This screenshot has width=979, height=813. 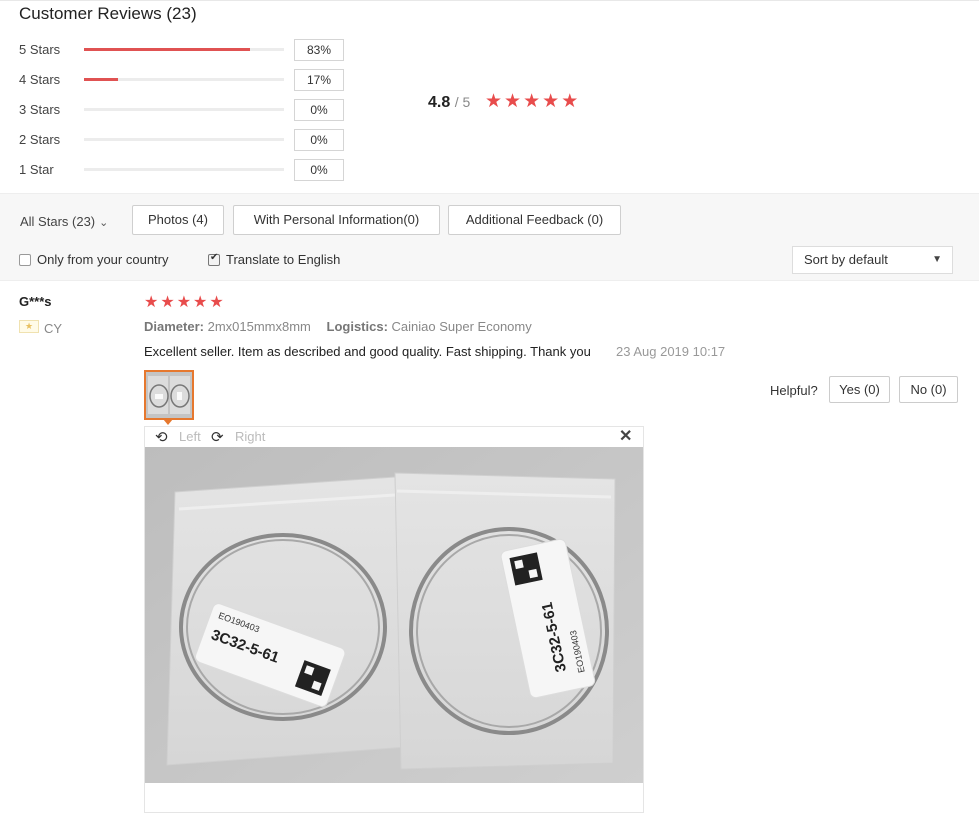 I want to click on rating-row-4: 4 Stars 17%, so click(x=189, y=80).